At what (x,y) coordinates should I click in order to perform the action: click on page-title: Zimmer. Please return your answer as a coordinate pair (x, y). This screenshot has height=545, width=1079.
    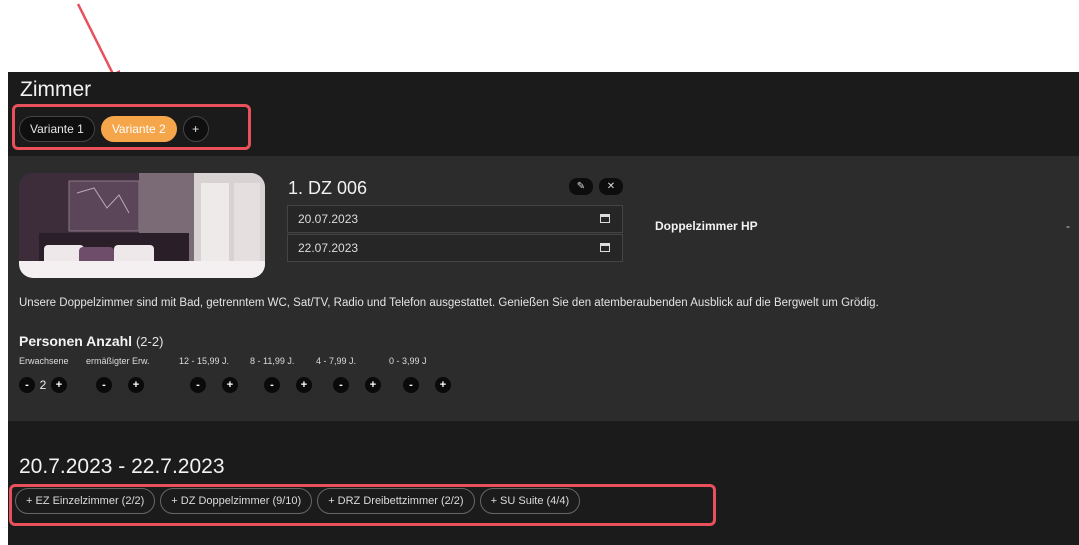
    Looking at the image, I should click on (56, 89).